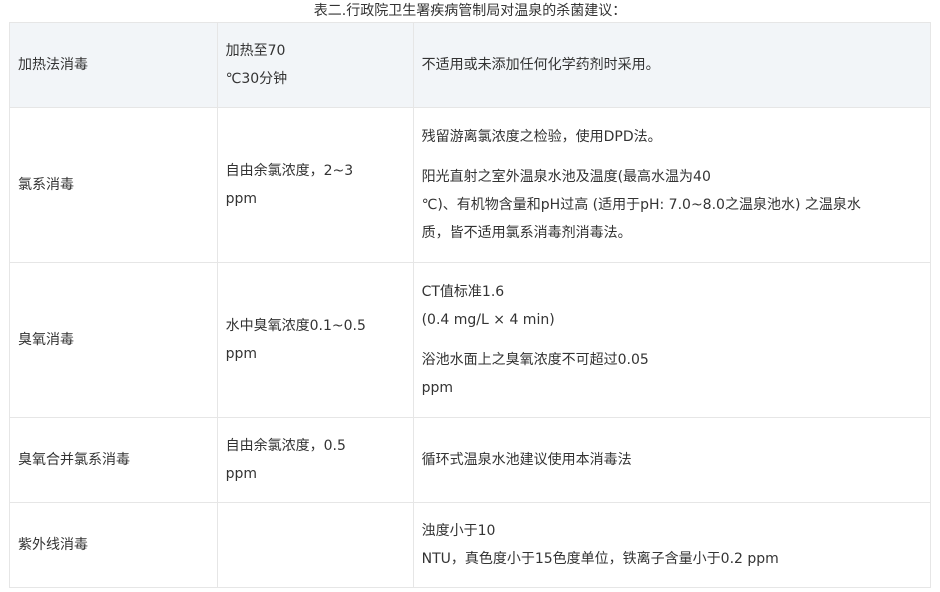 Image resolution: width=940 pixels, height=592 pixels. What do you see at coordinates (672, 545) in the screenshot?
I see `notes-cell: 浊度小于10 NTU，真色度小于15色度单位，铁离子含量小于0.2 ppm` at bounding box center [672, 545].